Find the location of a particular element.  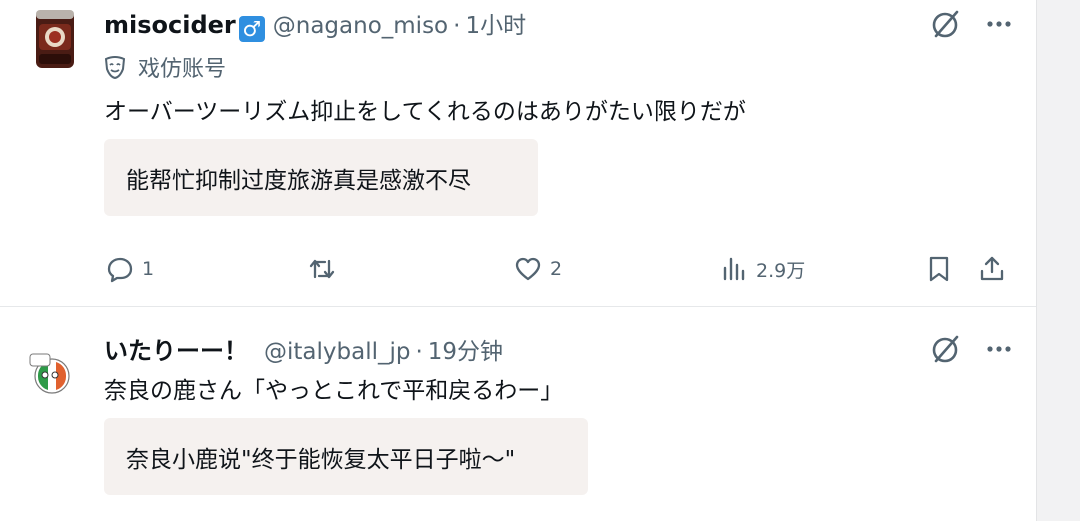

parody-label-text: 戏仿账号 is located at coordinates (182, 69).